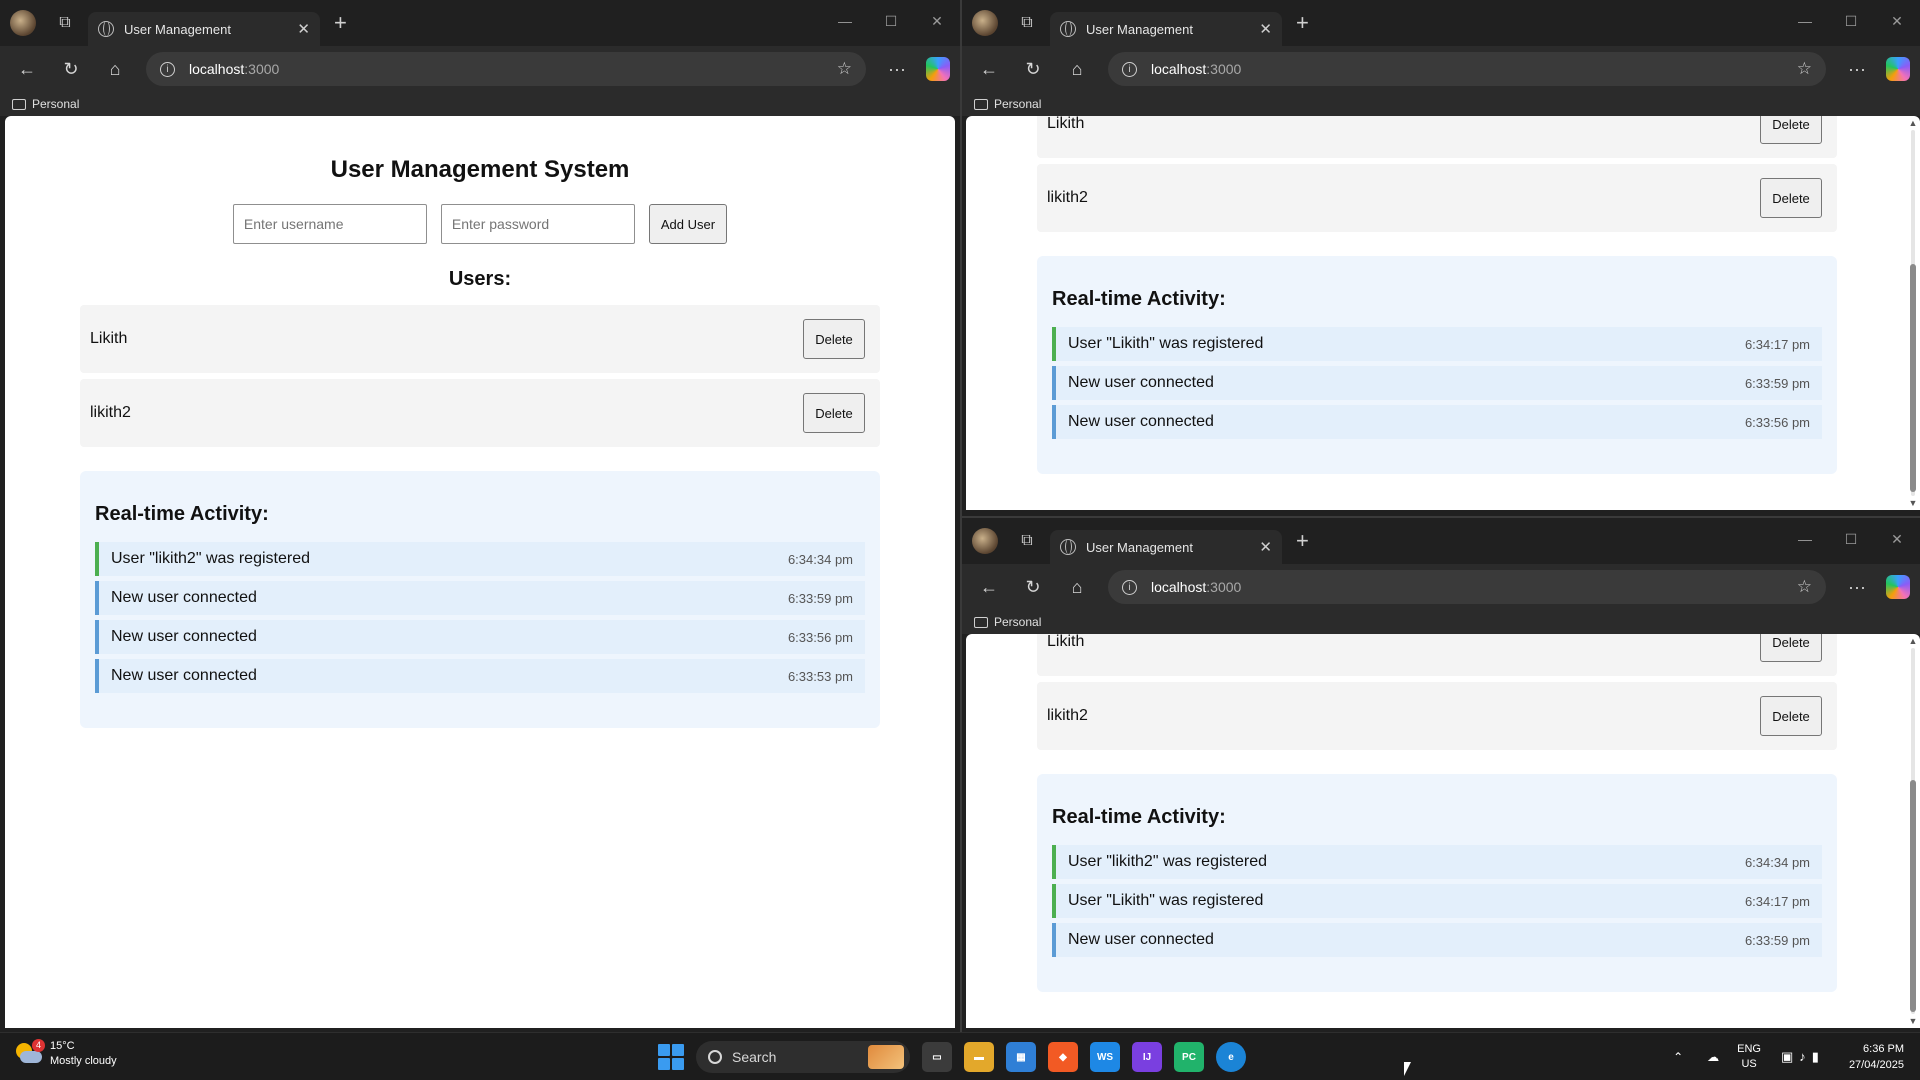 The height and width of the screenshot is (1080, 1920). I want to click on store-icon: ▦, so click(1021, 1057).